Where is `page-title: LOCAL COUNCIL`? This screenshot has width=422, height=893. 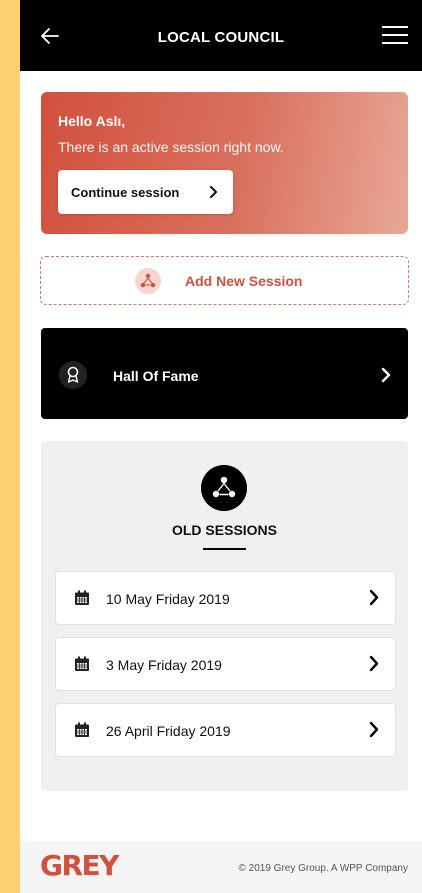 page-title: LOCAL COUNCIL is located at coordinates (221, 37).